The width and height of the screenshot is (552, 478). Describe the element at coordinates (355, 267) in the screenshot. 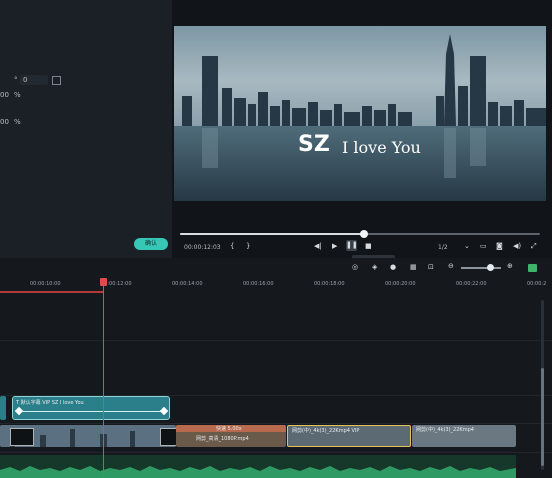

I see `render-icon: ◎` at that location.